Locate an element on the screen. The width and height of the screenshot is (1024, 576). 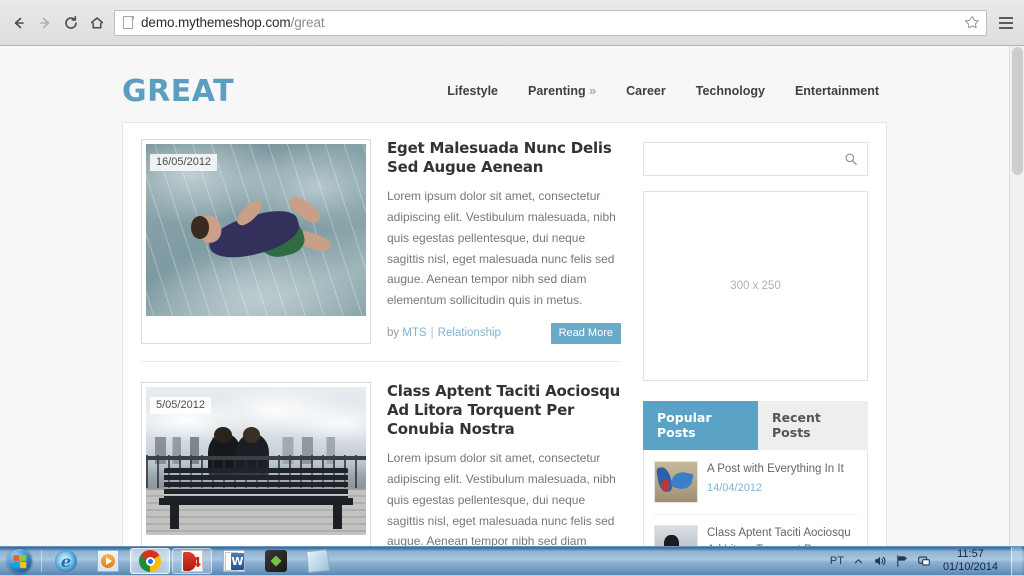
nav-item-entertainment: Entertainment is located at coordinates (837, 91).